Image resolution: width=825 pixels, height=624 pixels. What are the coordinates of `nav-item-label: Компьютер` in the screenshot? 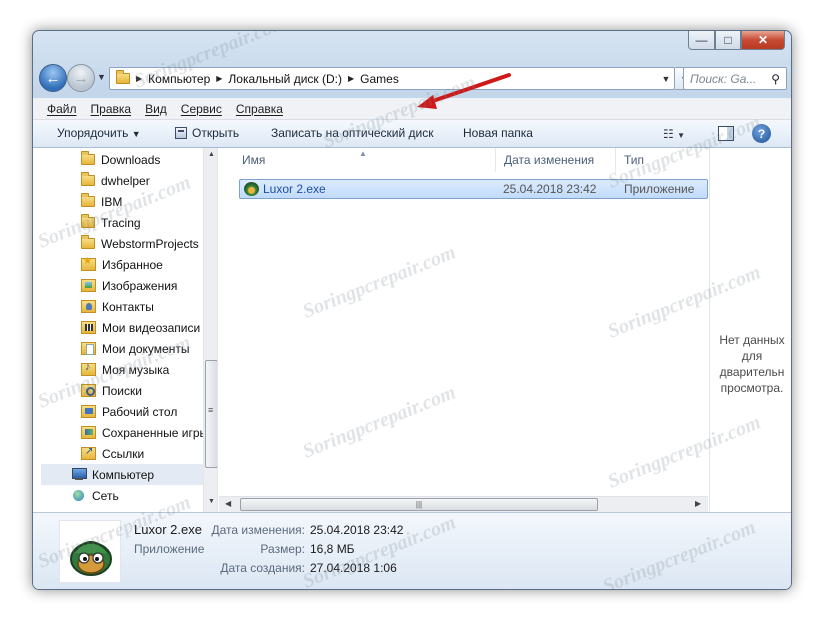 It's located at (123, 474).